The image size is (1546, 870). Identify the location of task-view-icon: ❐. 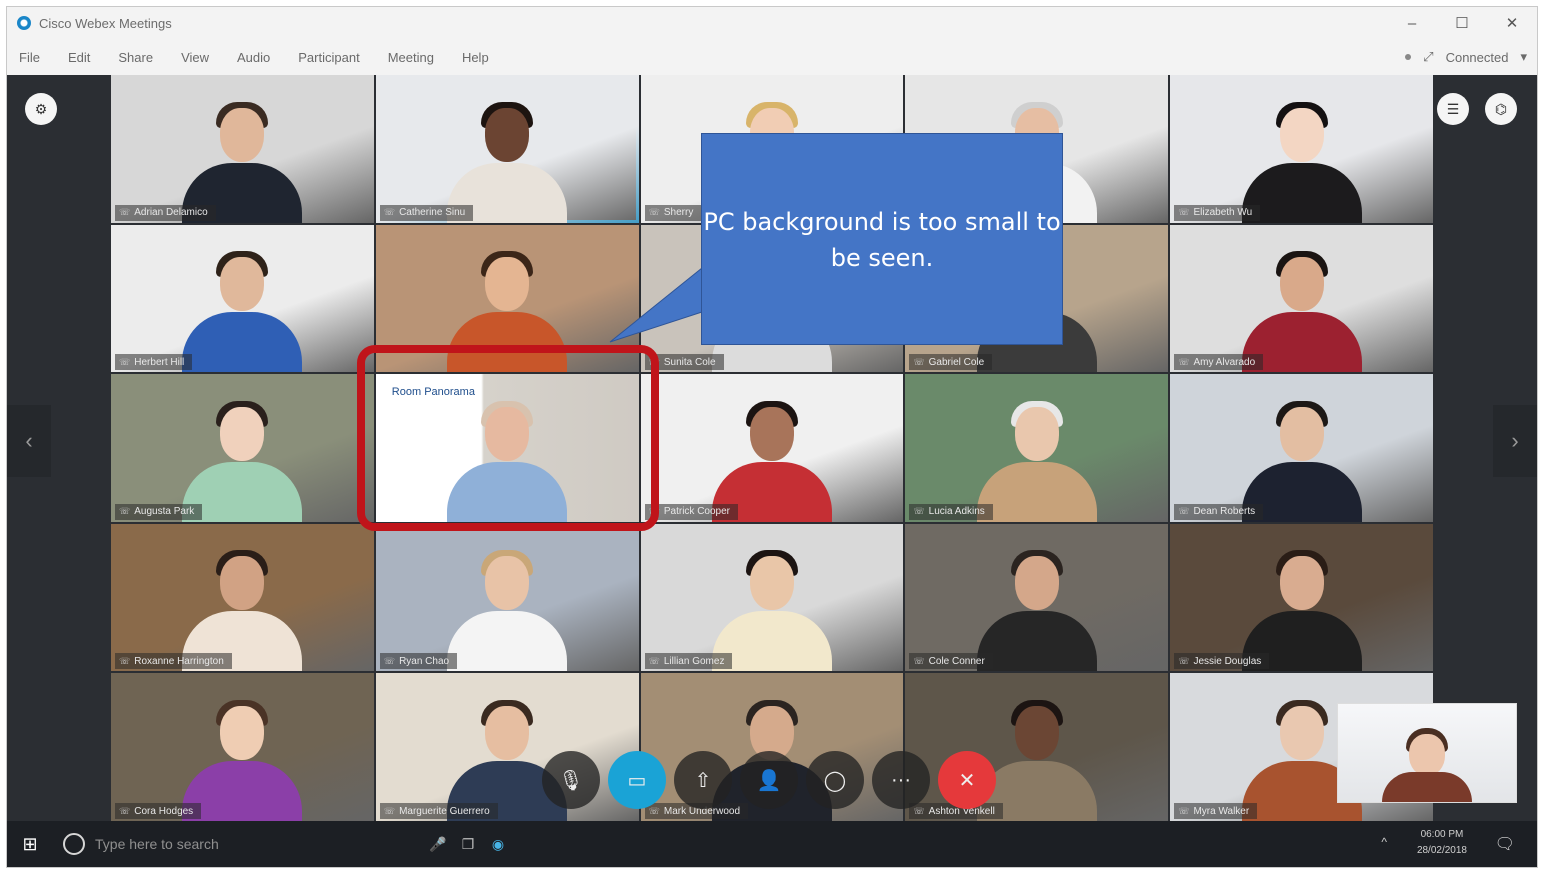
(468, 844).